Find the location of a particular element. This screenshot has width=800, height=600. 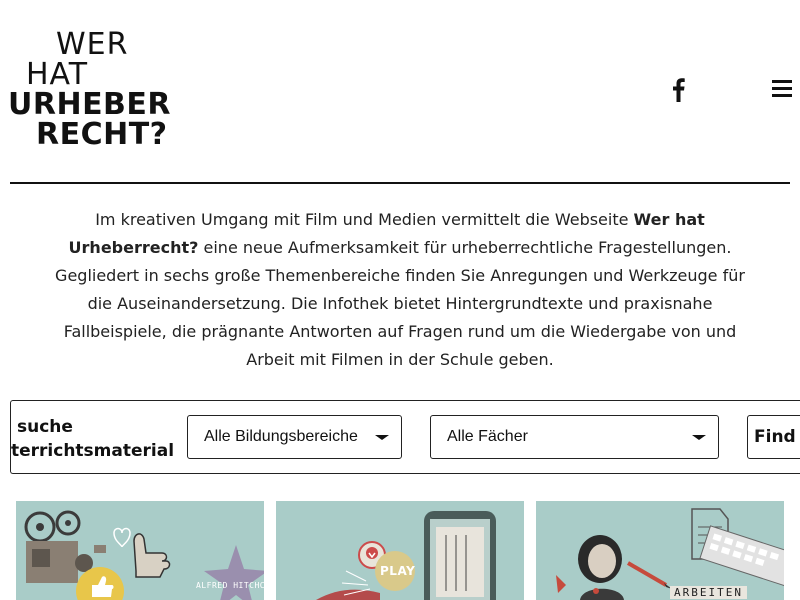

topic-card-play: PLAY is located at coordinates (400, 550).